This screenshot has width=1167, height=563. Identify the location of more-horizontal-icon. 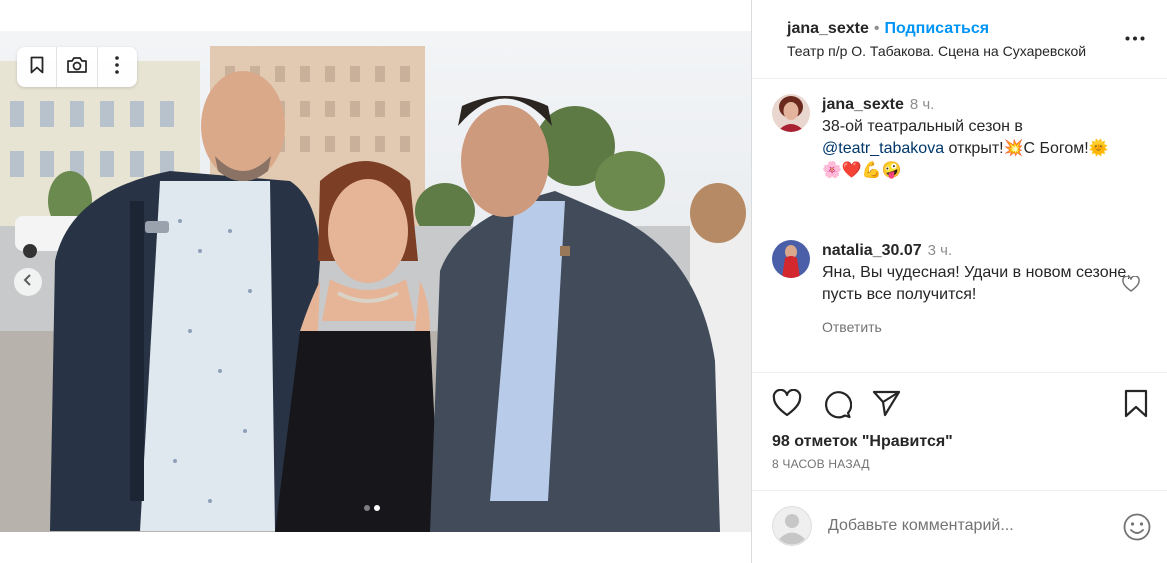
(1135, 36).